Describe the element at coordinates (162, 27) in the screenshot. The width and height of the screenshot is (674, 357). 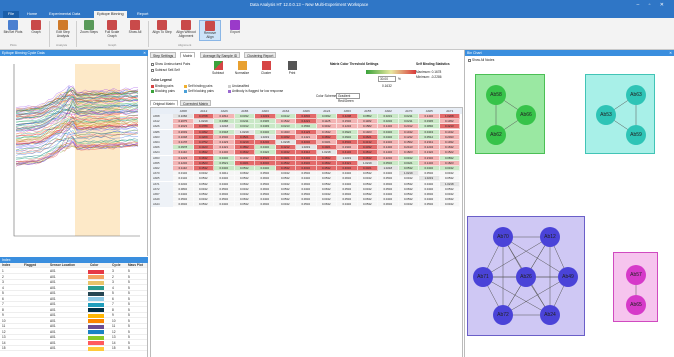
I see `align-to-step-button: Align To Step` at that location.